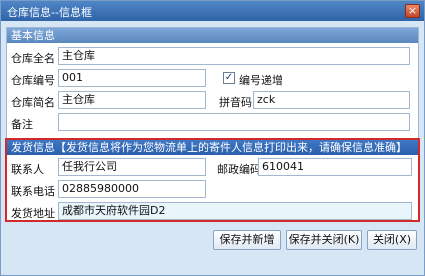  Describe the element at coordinates (324, 240) in the screenshot. I see `save-and-close-button: 保存并关闭(K)` at that location.